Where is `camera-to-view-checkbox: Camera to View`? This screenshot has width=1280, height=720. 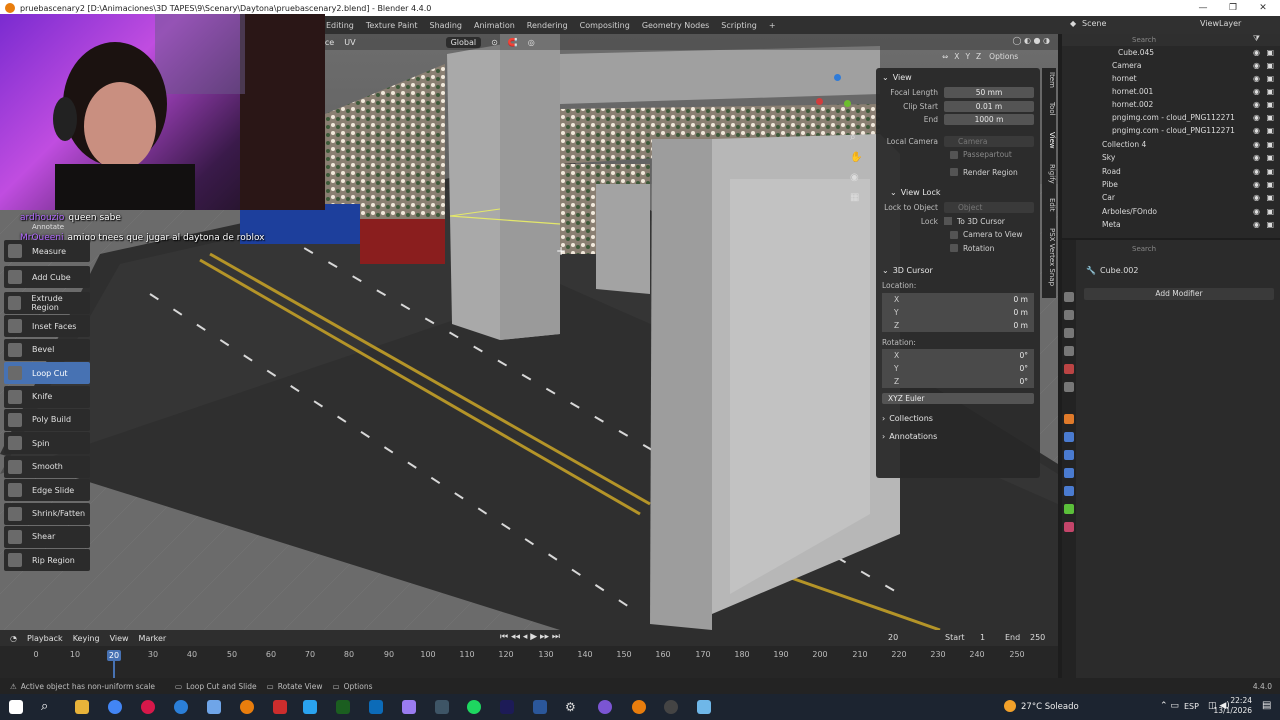
camera-to-view-checkbox: Camera to View is located at coordinates (958, 235).